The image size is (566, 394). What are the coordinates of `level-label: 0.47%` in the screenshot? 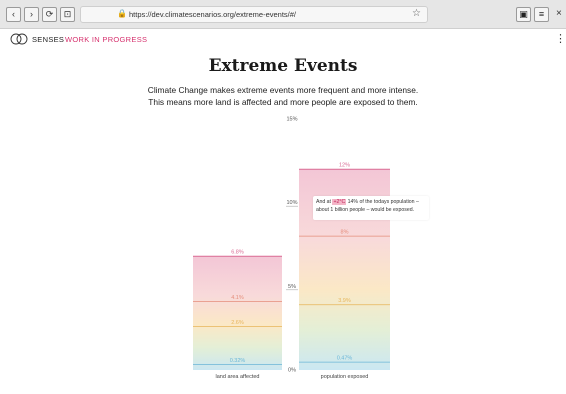 It's located at (345, 359).